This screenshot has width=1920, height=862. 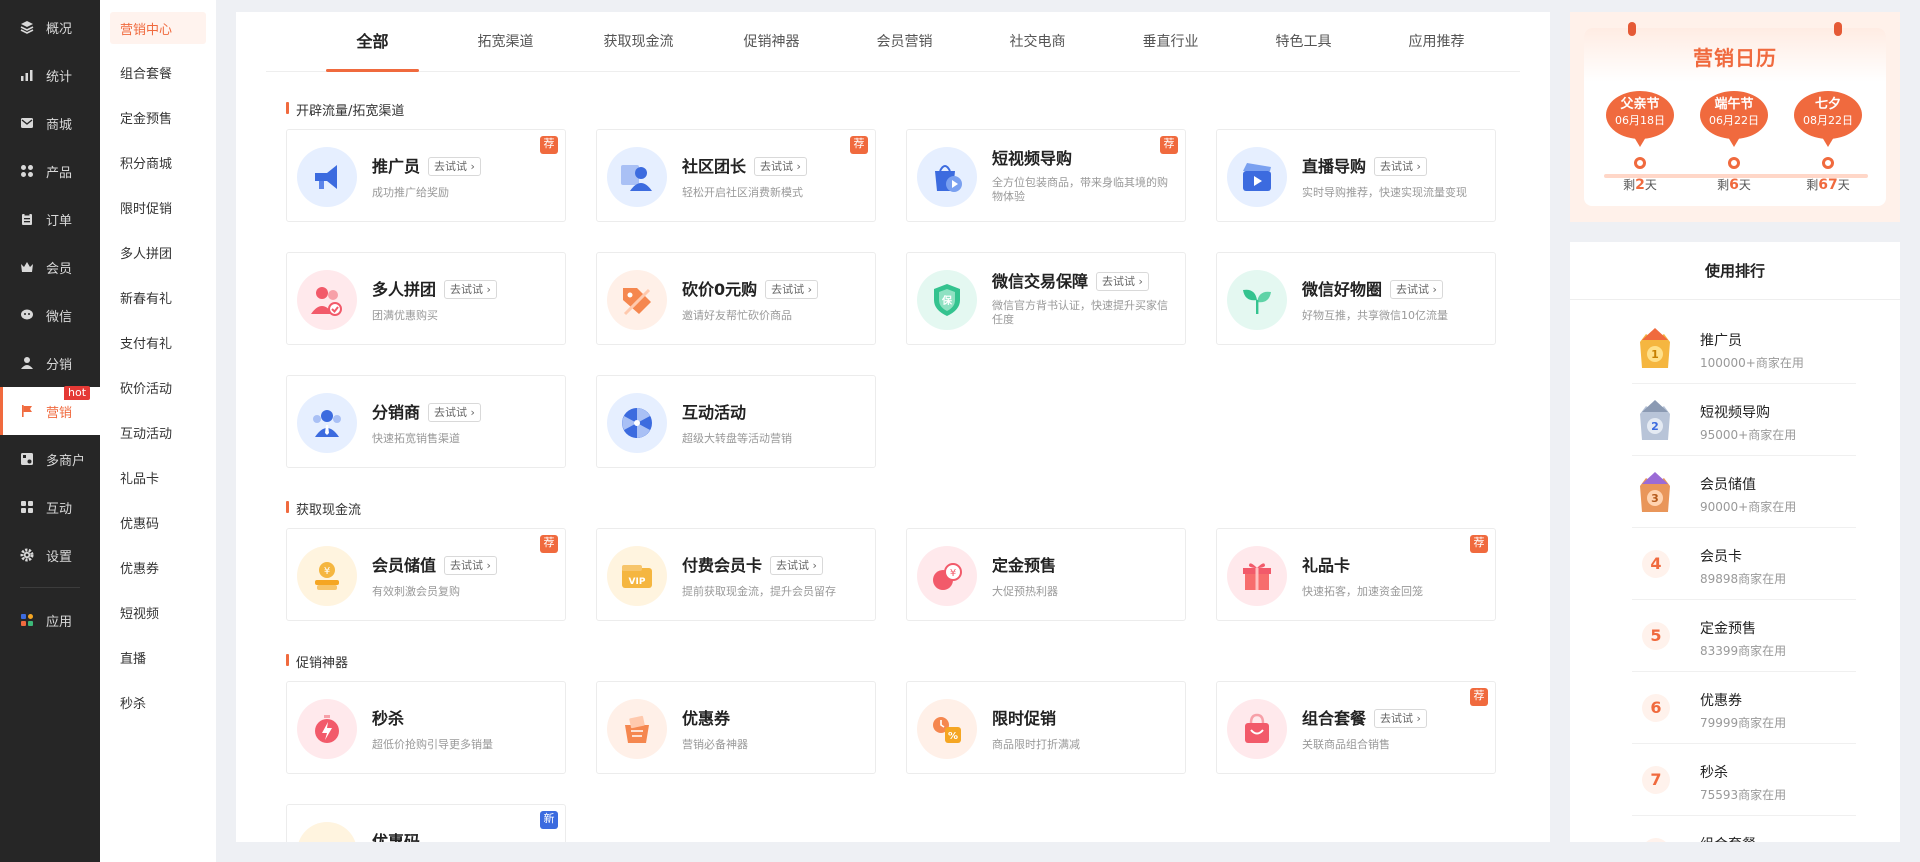 What do you see at coordinates (158, 522) in the screenshot?
I see `subnav-promo-code: 优惠码` at bounding box center [158, 522].